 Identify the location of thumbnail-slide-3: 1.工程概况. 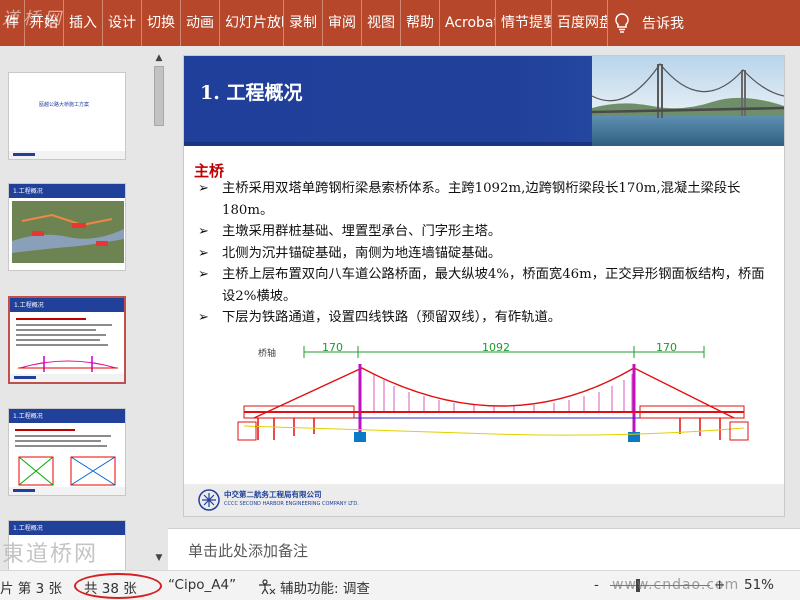
(67, 340).